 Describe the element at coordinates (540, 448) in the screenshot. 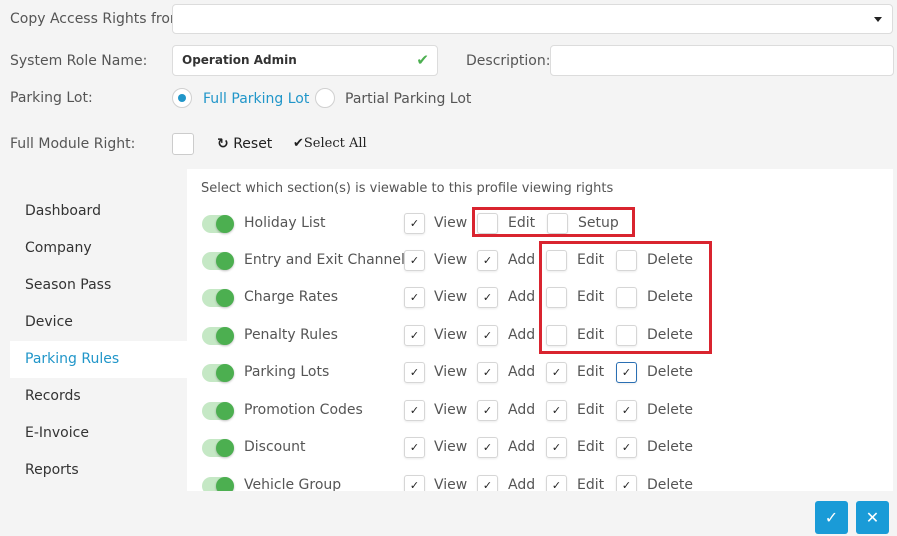

I see `table-row: Discount ✓ View ✓ Add ✓ Edit ✓ Delete` at that location.